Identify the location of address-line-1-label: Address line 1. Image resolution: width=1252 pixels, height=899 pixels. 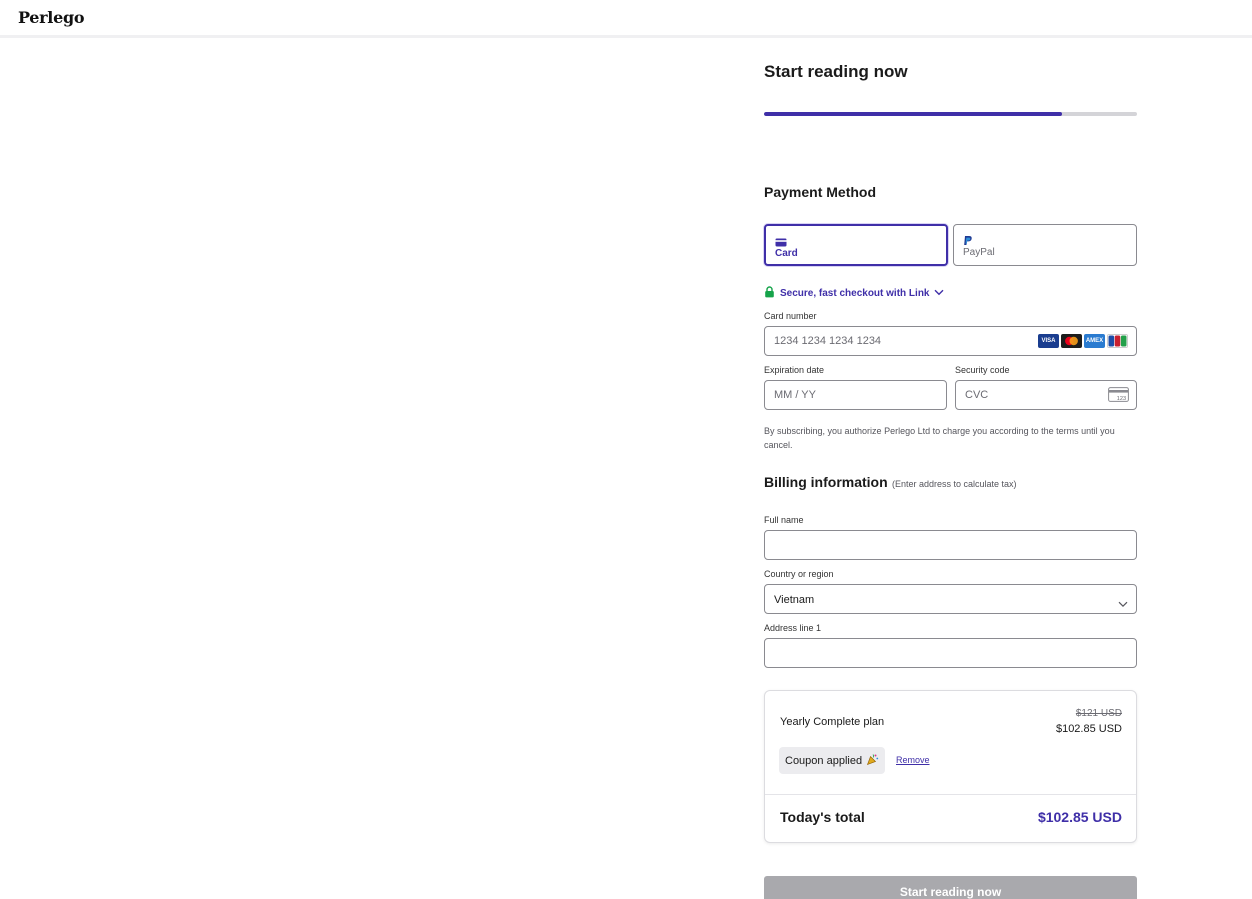
(793, 628).